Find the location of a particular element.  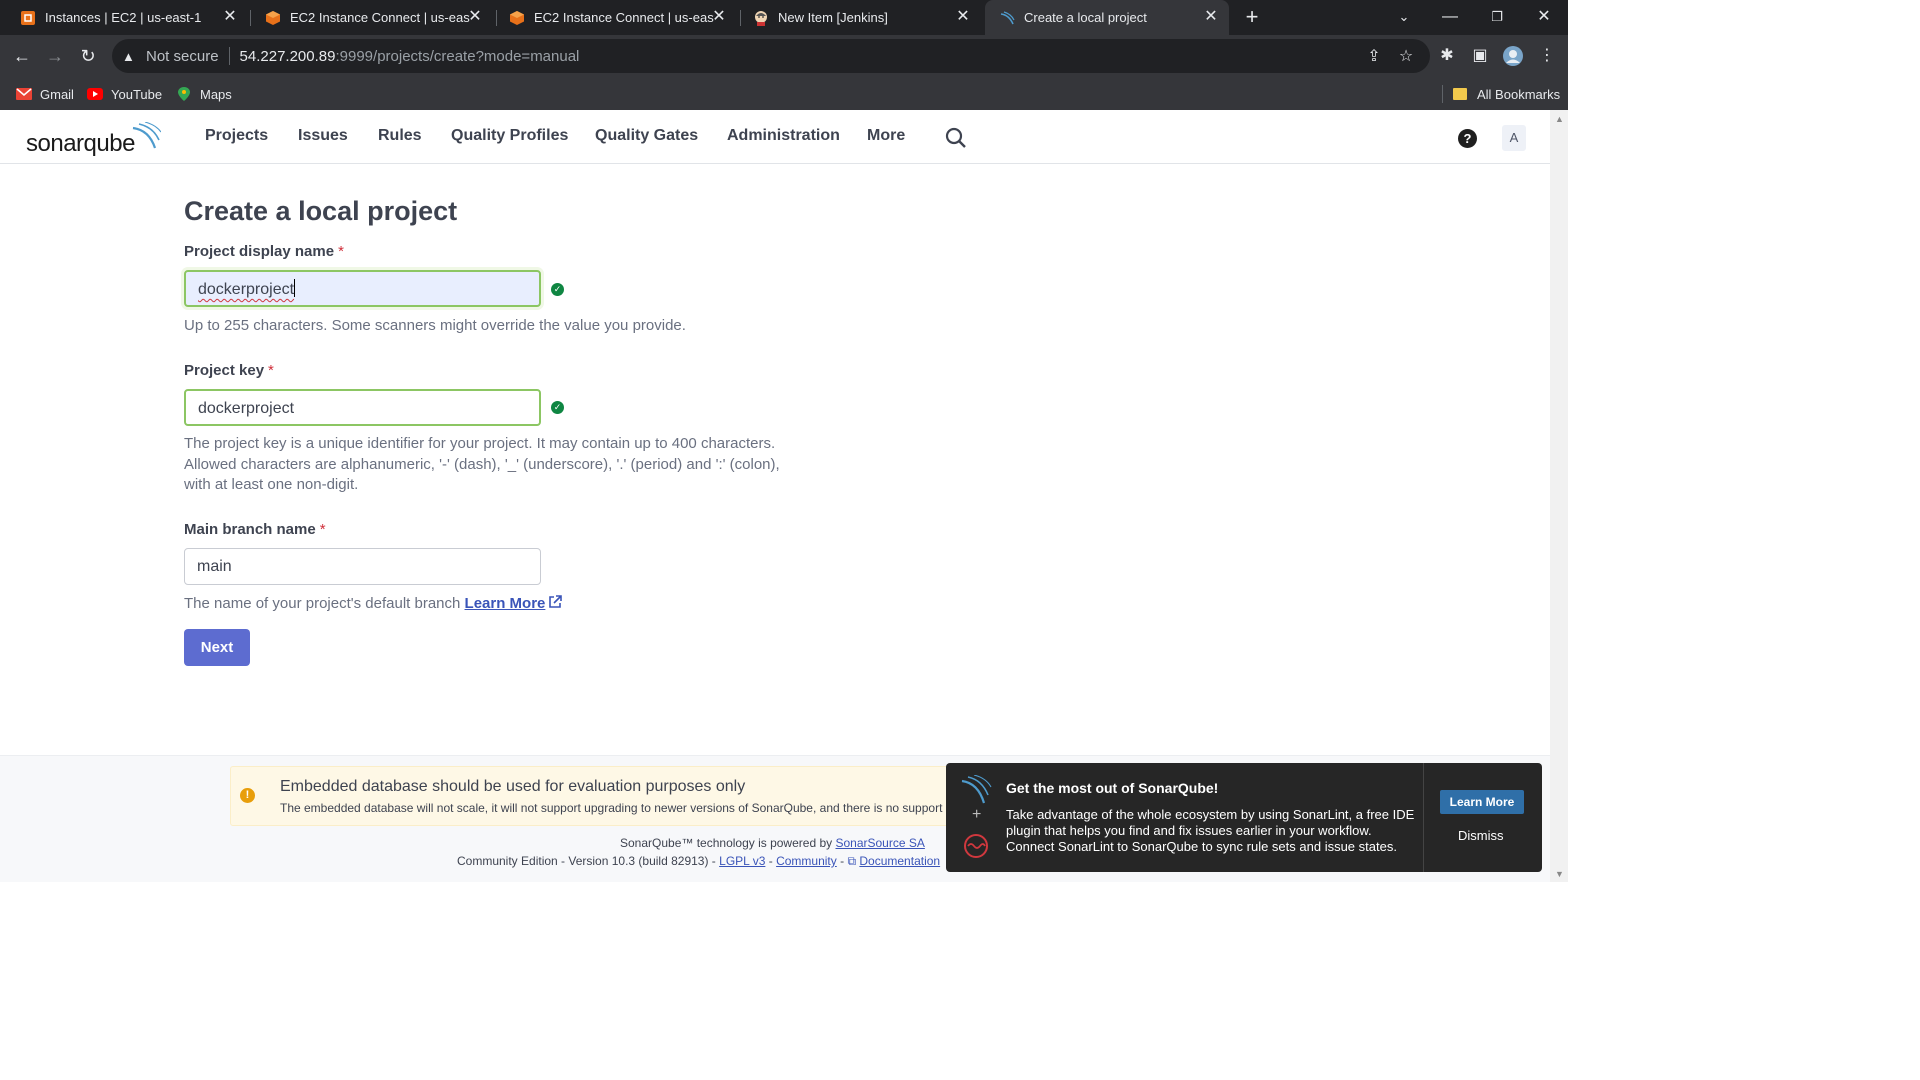

browser-tab: Instances | EC2 | us-east-1 ✕ is located at coordinates (124, 17).